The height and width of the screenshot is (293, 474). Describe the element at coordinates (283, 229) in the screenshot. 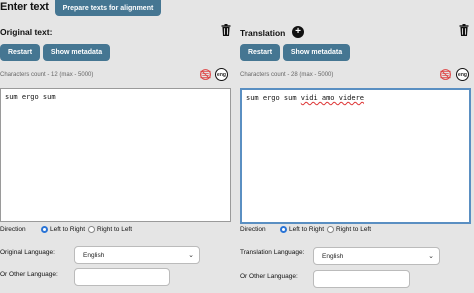

I see `radio-ltr-translation` at that location.